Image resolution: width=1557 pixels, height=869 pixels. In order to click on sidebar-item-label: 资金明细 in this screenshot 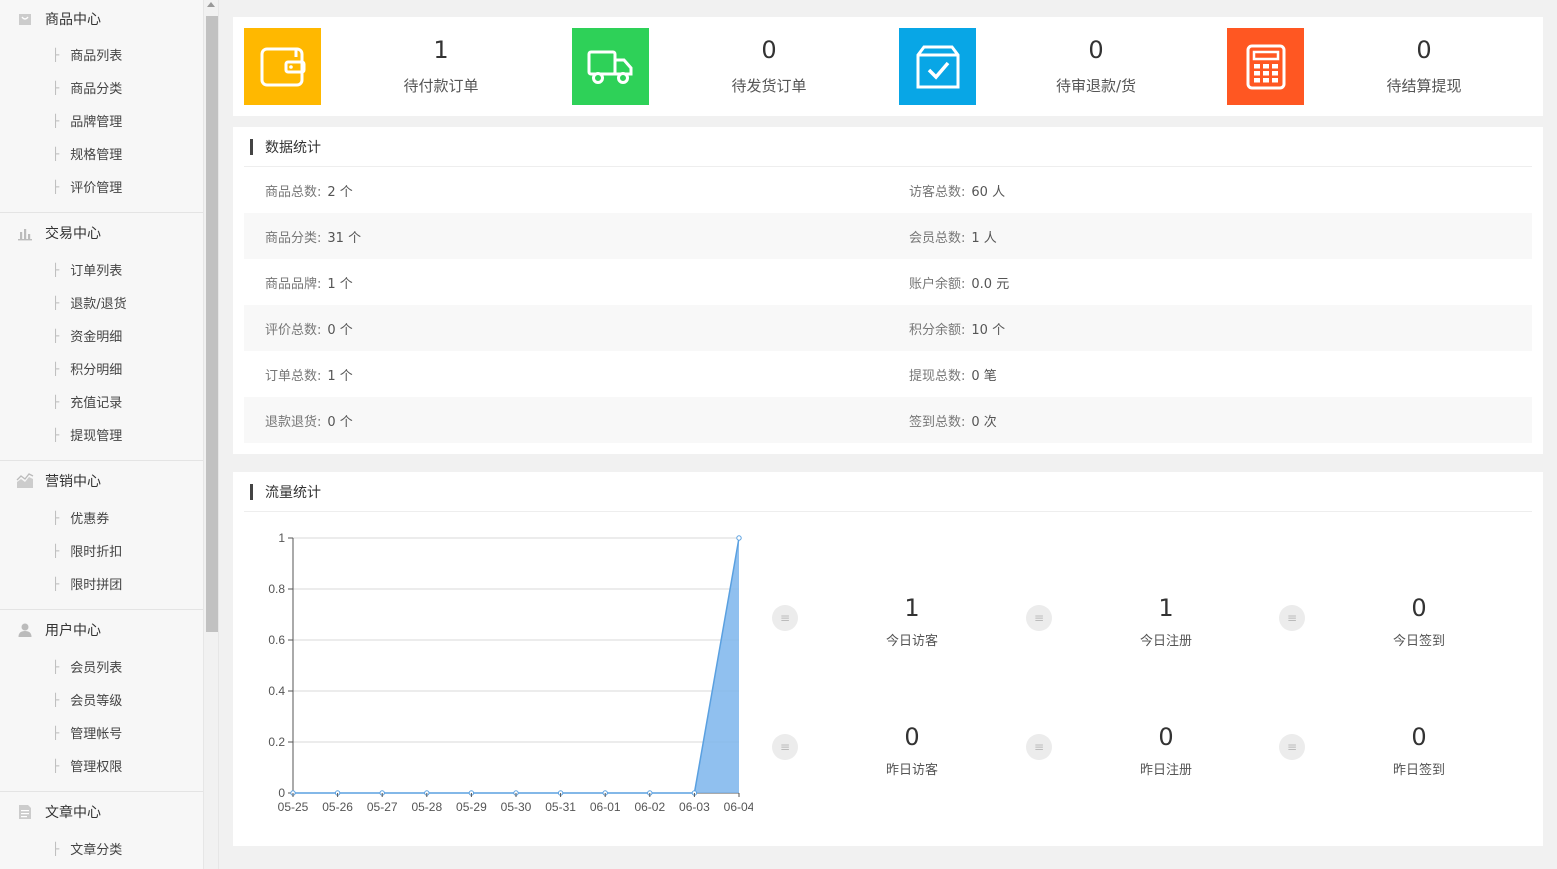, I will do `click(96, 337)`.